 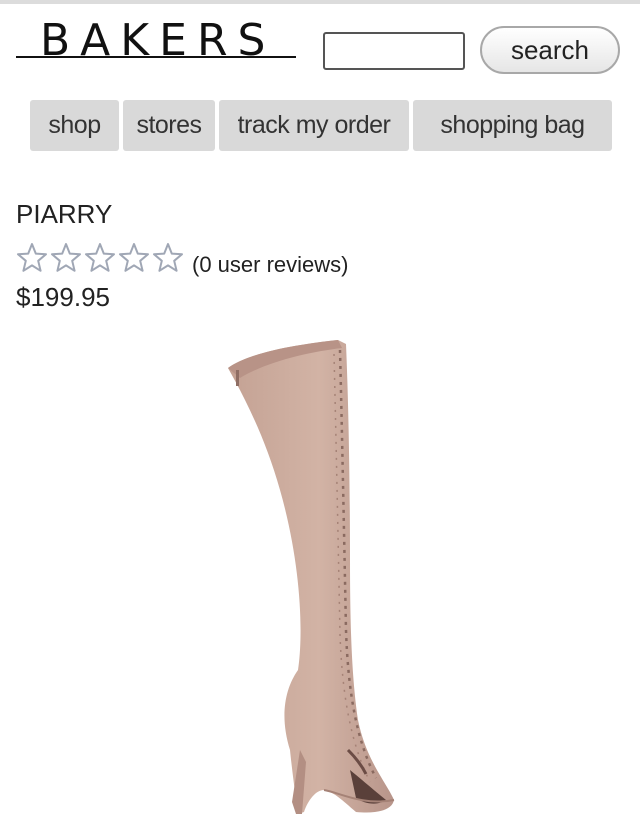 I want to click on main-nav: shop stores track my order shopping bag, so click(x=321, y=125).